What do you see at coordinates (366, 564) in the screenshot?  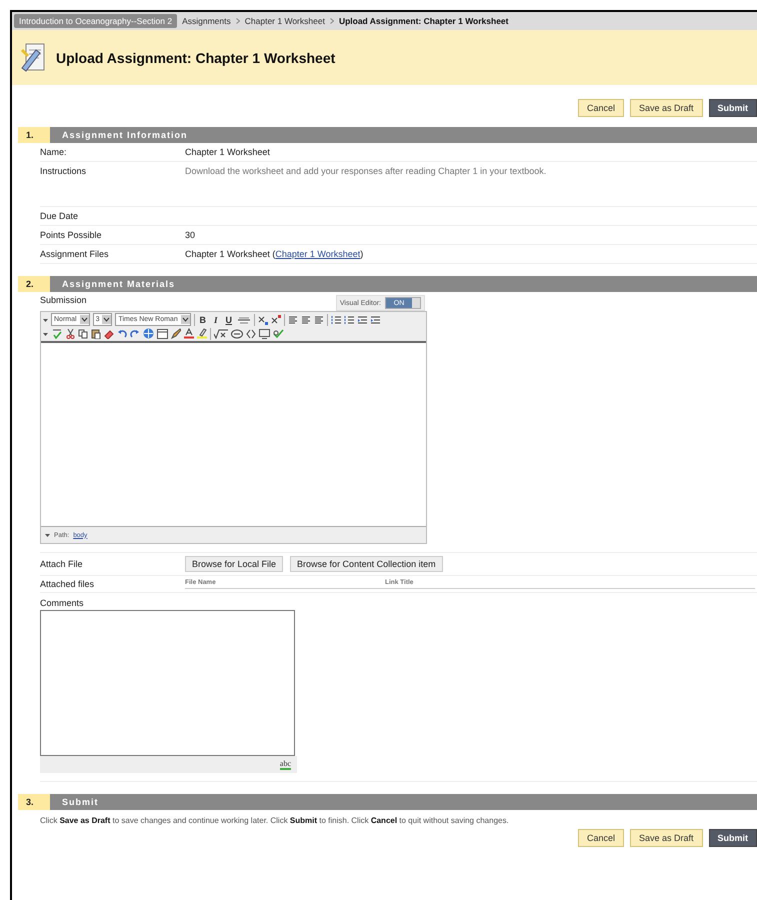 I see `browse-button: Browse for Content Collection item` at bounding box center [366, 564].